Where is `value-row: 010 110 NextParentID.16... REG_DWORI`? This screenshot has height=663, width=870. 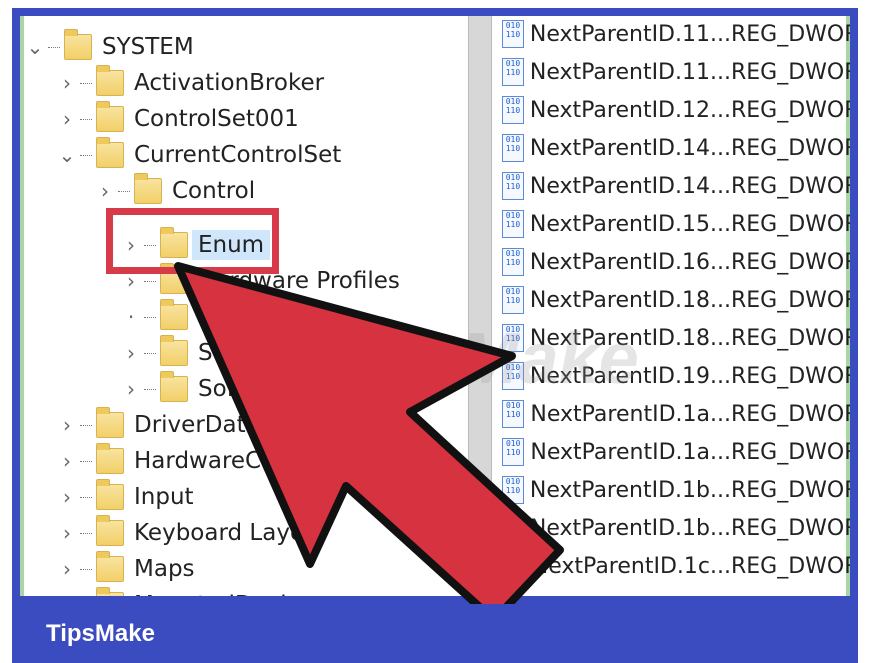
value-row: 010 110 NextParentID.16... REG_DWORI is located at coordinates (680, 262).